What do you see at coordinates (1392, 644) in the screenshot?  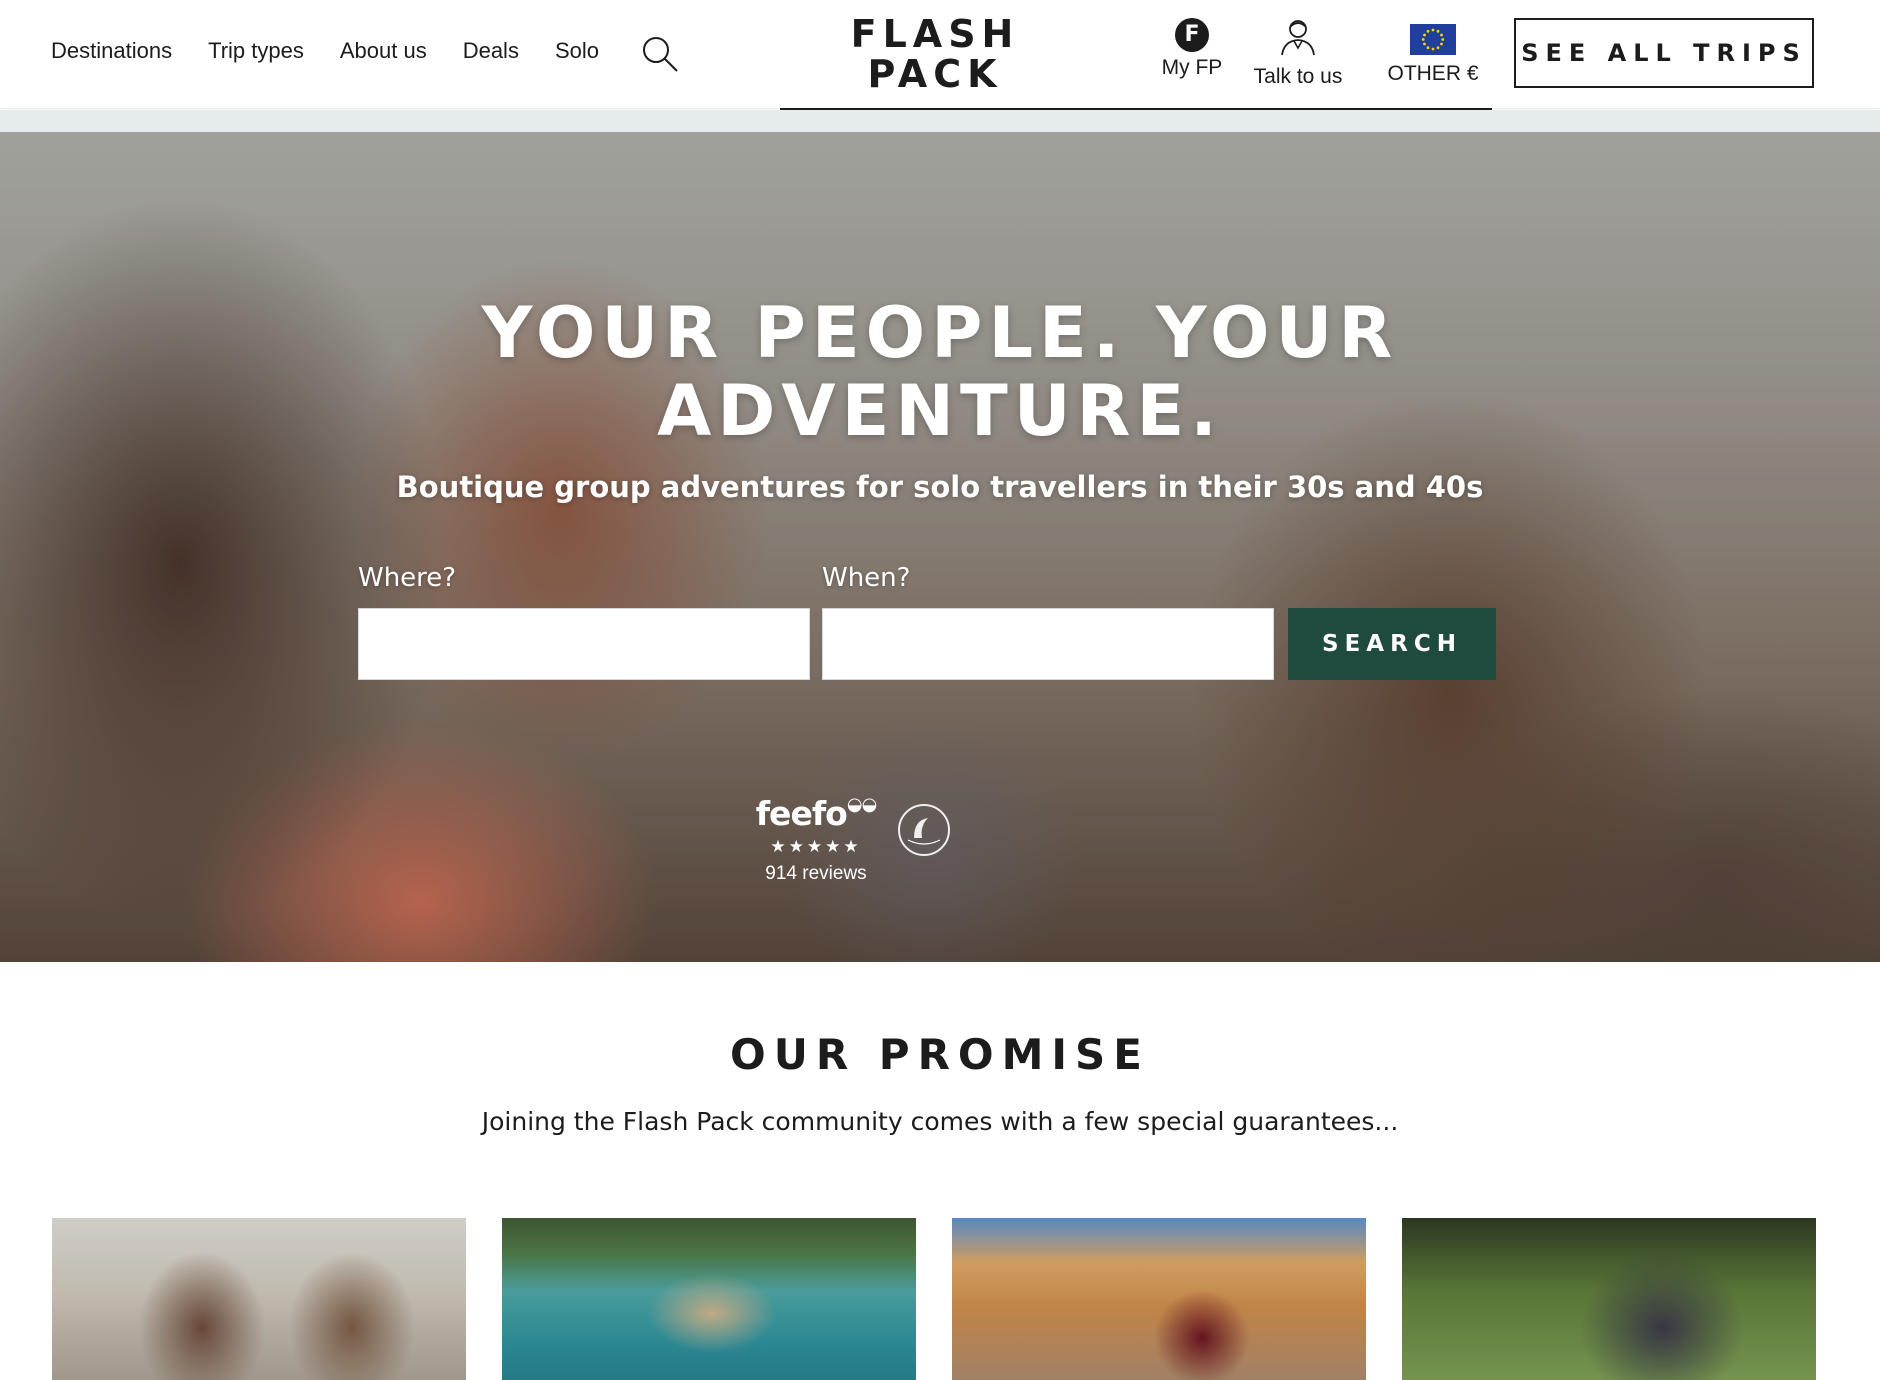 I see `search-button: SEARCH` at bounding box center [1392, 644].